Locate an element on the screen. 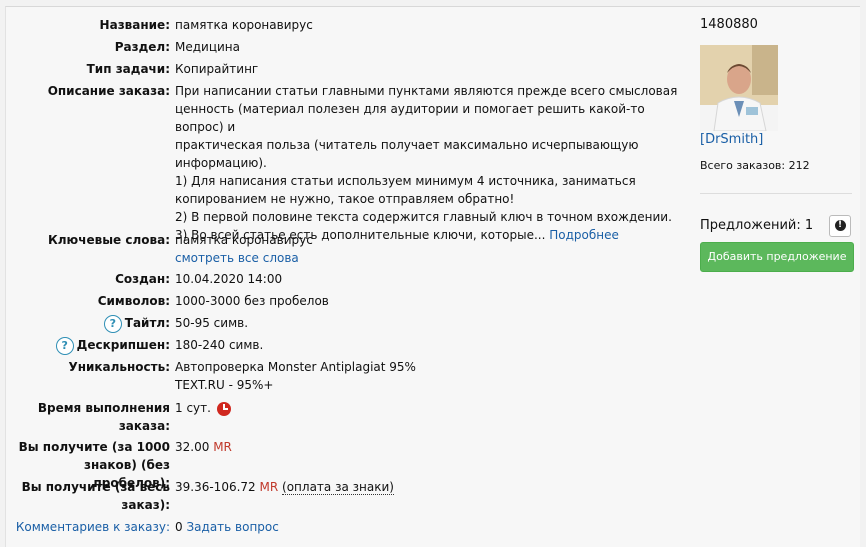  price-per-1000-value: 32.00 is located at coordinates (192, 447).